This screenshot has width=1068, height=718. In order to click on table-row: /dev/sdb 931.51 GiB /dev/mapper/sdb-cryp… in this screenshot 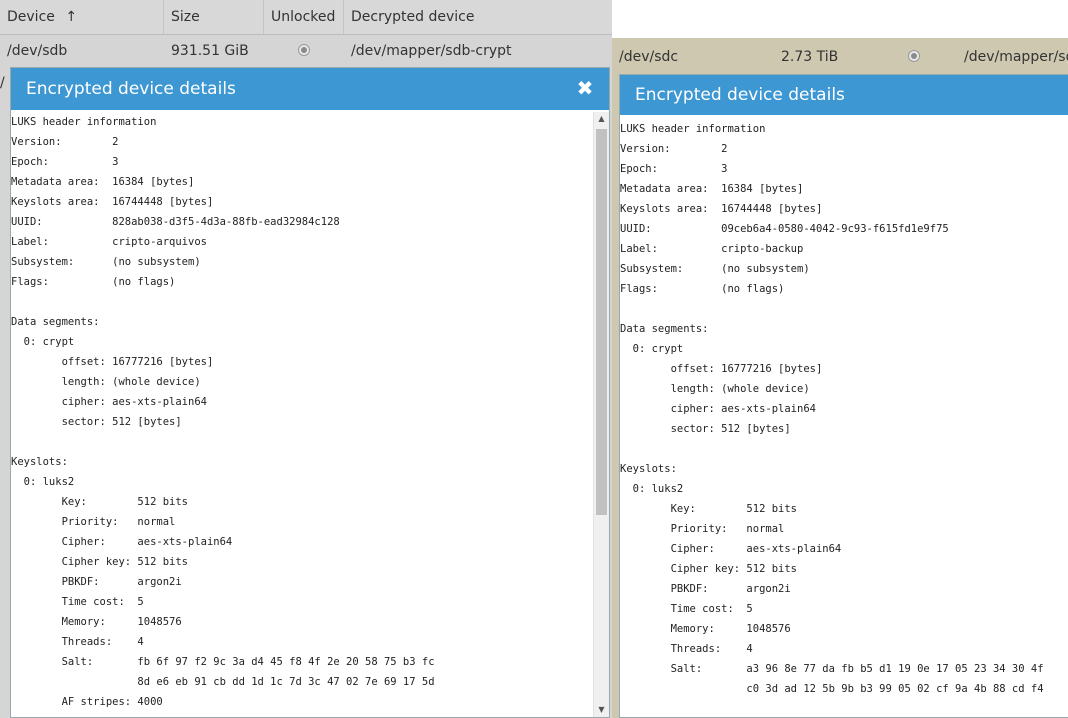, I will do `click(306, 51)`.